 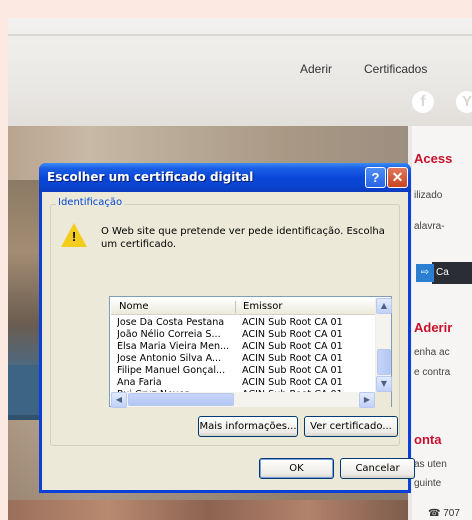 I want to click on scroll-down-icon: ▼, so click(x=384, y=384).